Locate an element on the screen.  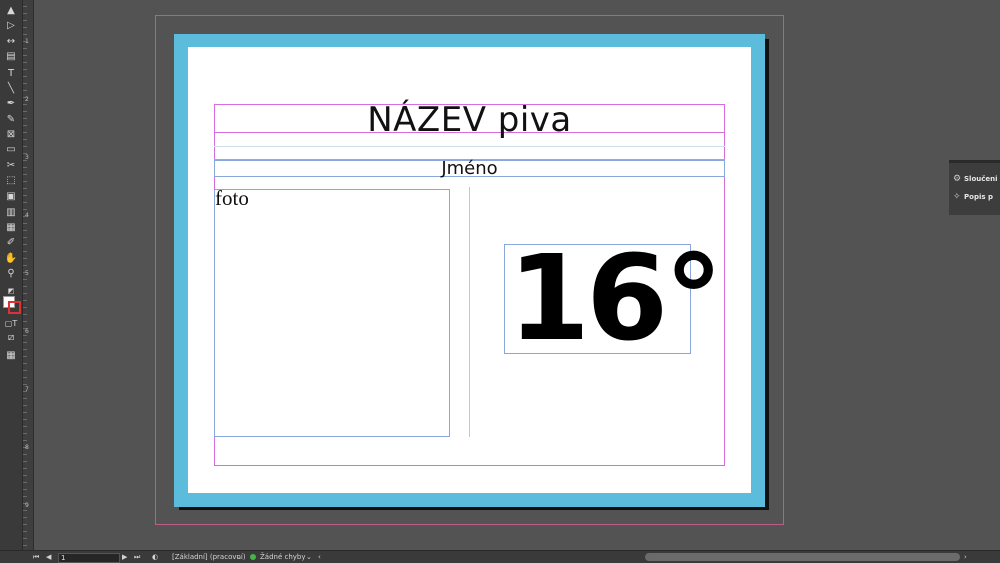
selection-tool-icon: ▲ is located at coordinates (11, 11).